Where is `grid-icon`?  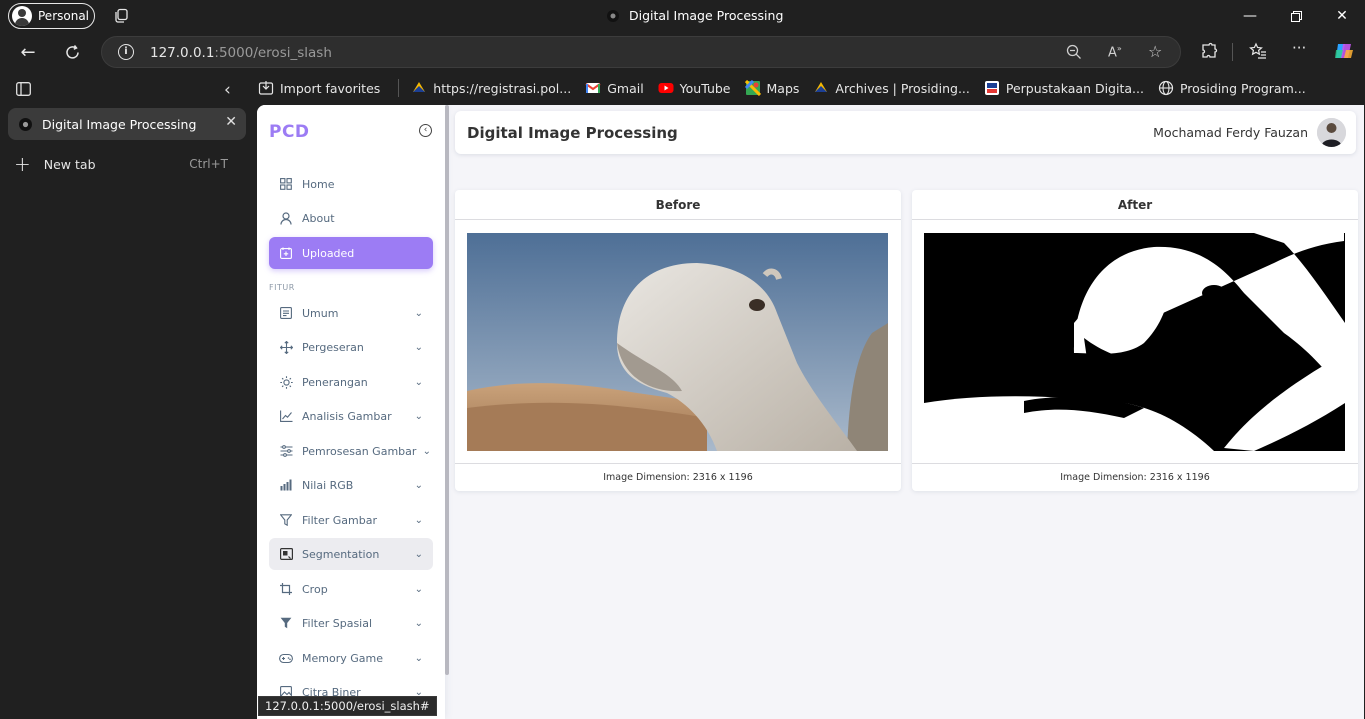 grid-icon is located at coordinates (286, 184).